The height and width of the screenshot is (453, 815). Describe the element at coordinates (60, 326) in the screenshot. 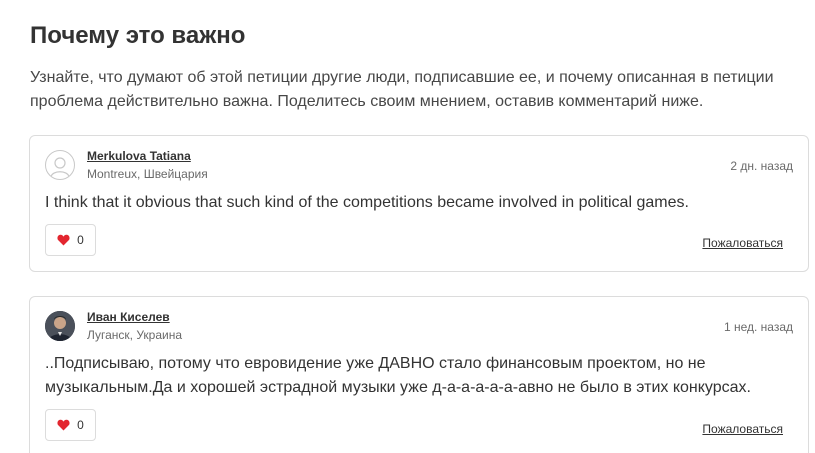

I see `profile-photo-avatar` at that location.